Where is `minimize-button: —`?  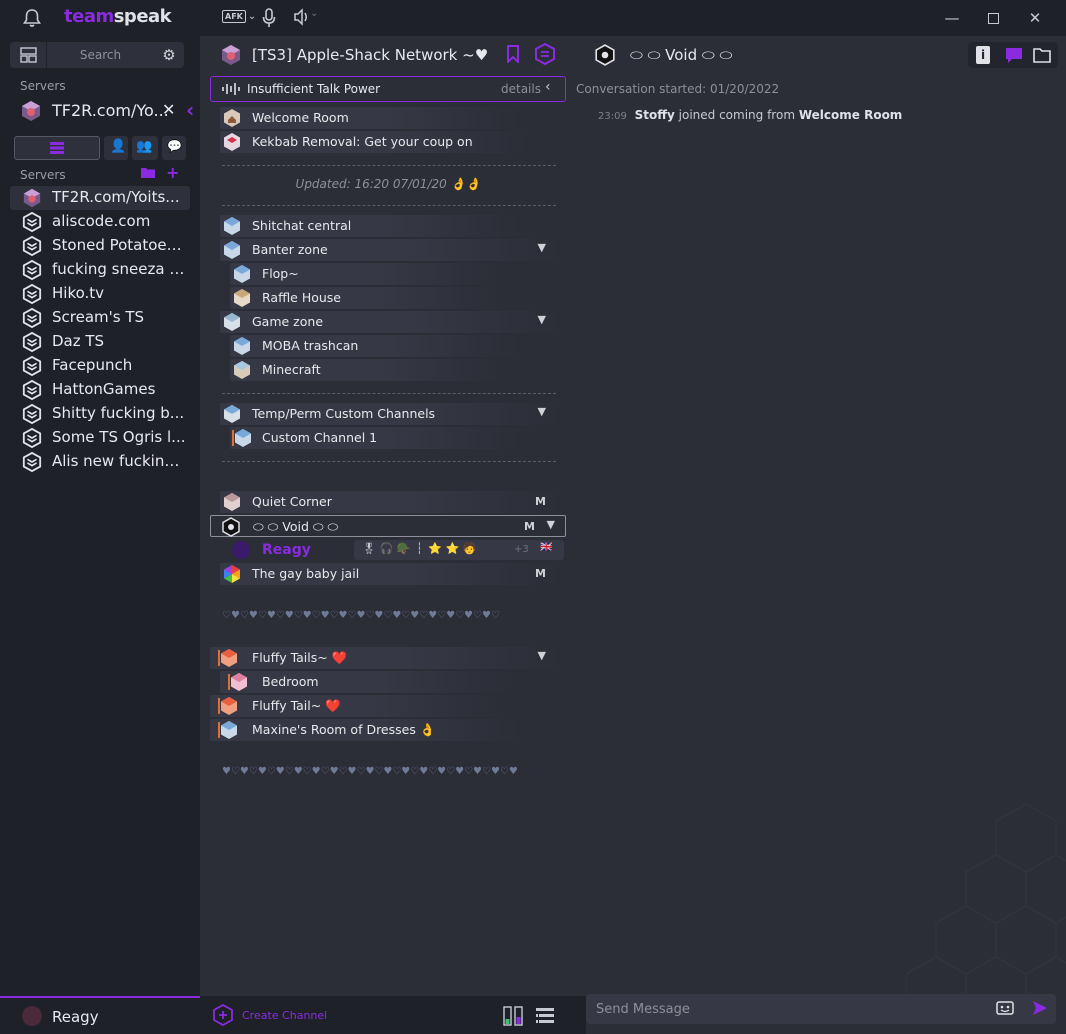
minimize-button: — is located at coordinates (952, 18).